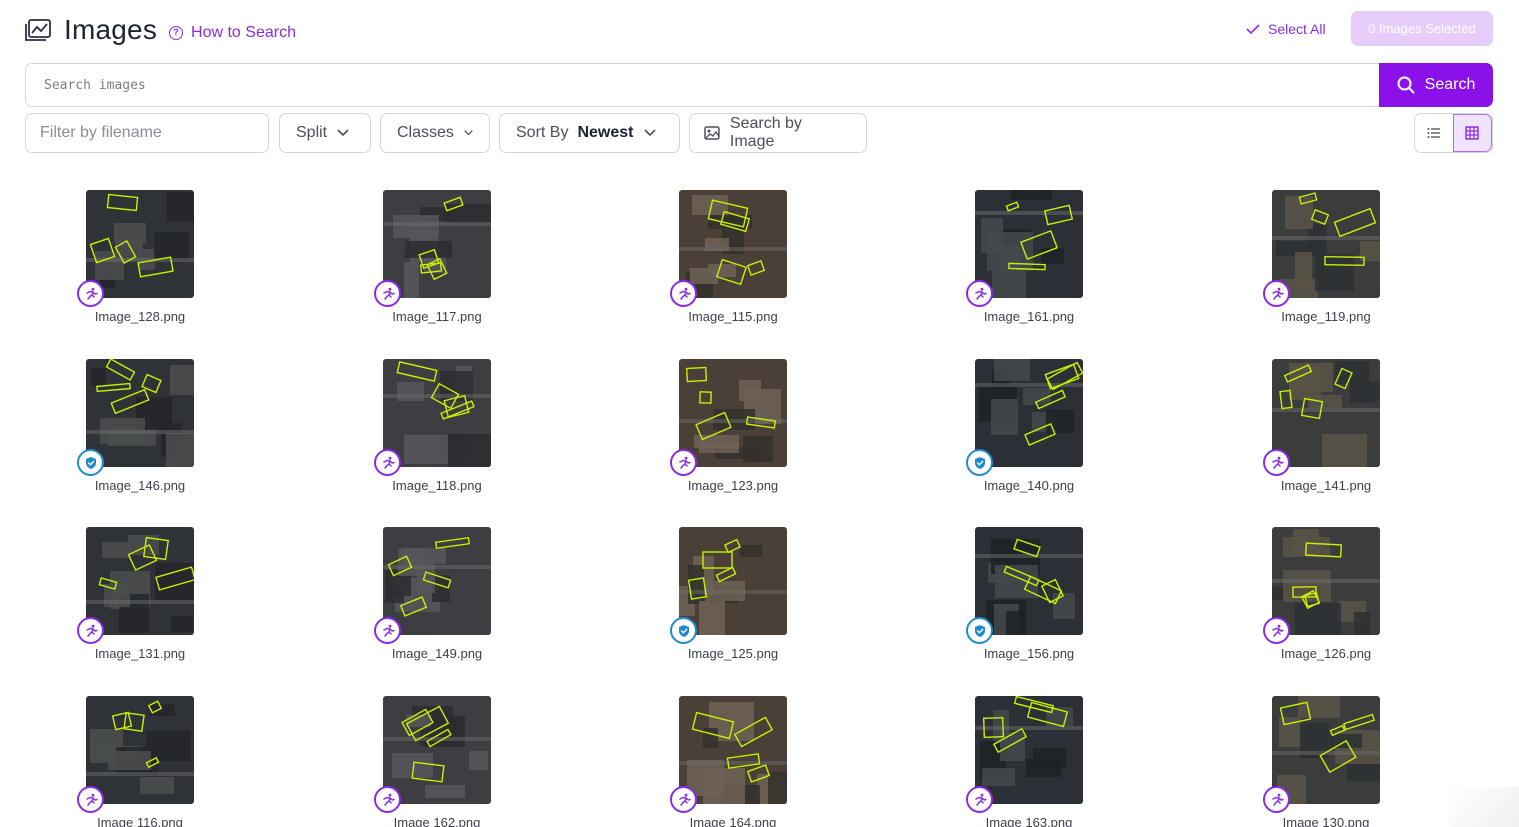 This screenshot has width=1519, height=827. I want to click on image-tile: Image_119.png, so click(1326, 265).